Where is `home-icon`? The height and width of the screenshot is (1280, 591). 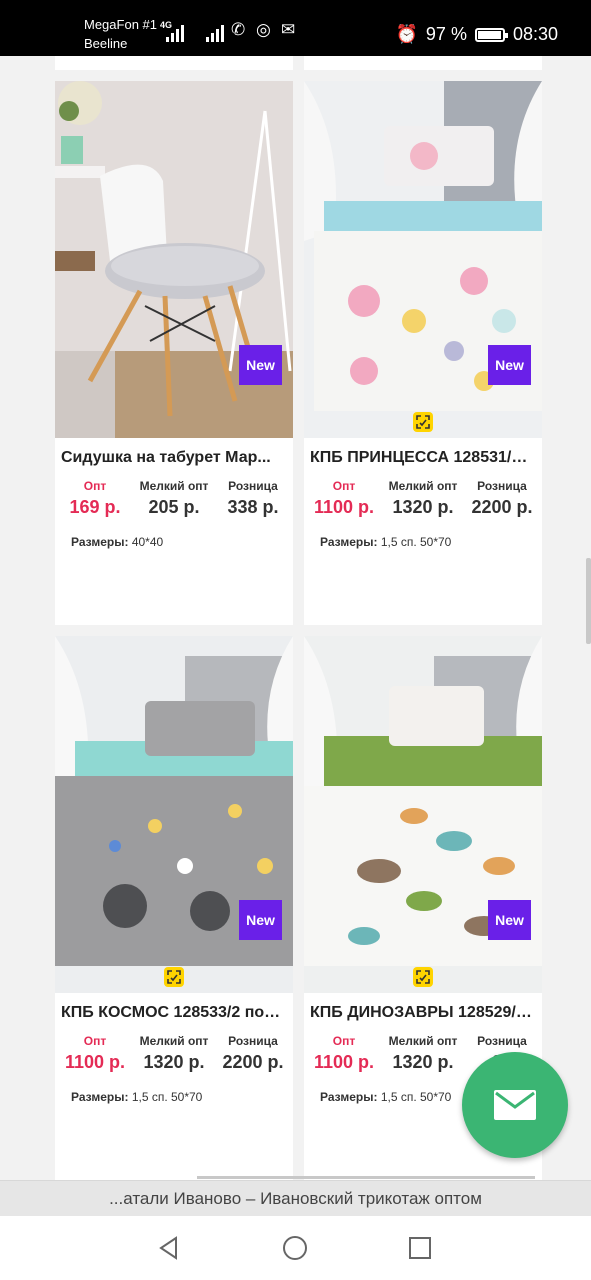
home-icon is located at coordinates (295, 1248).